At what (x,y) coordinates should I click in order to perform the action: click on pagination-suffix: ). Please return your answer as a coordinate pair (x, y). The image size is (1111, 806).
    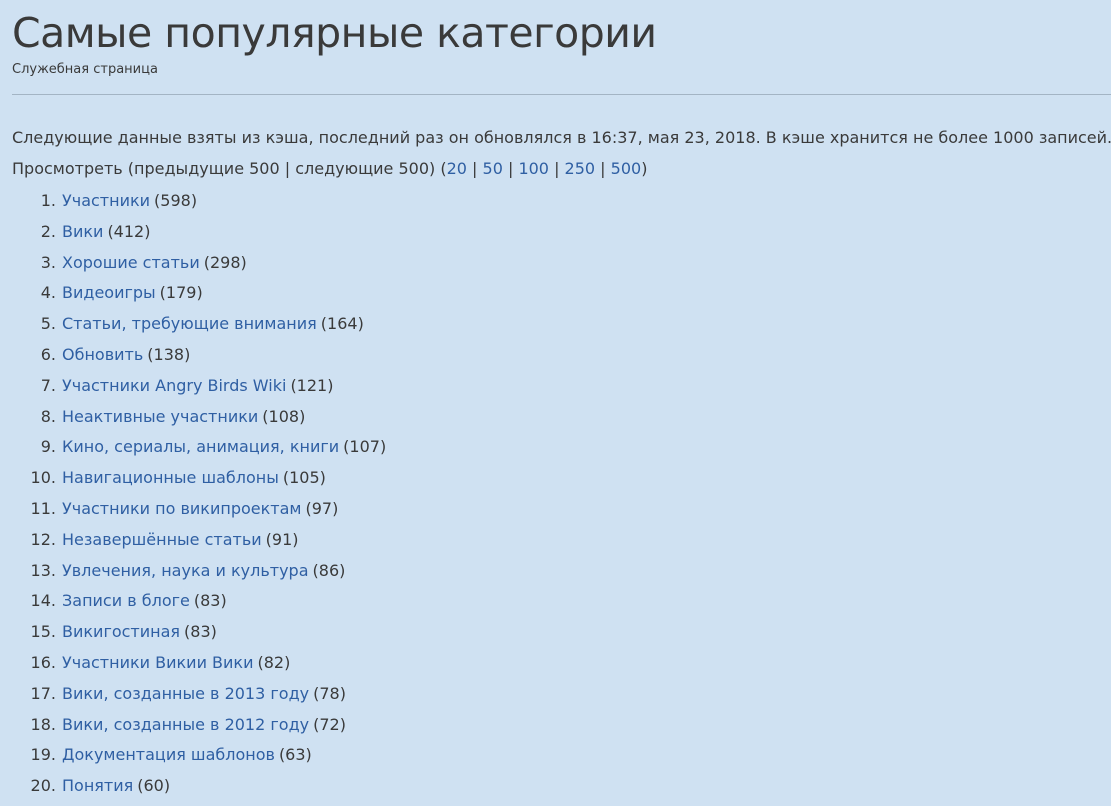
    Looking at the image, I should click on (644, 168).